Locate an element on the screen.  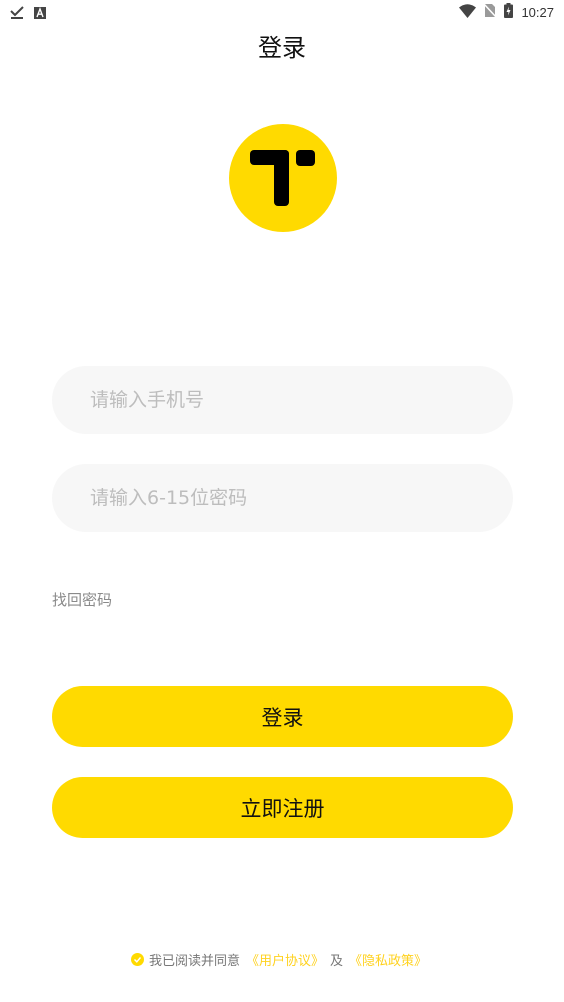
user-agreement-link: 《用户协议》 is located at coordinates (285, 959).